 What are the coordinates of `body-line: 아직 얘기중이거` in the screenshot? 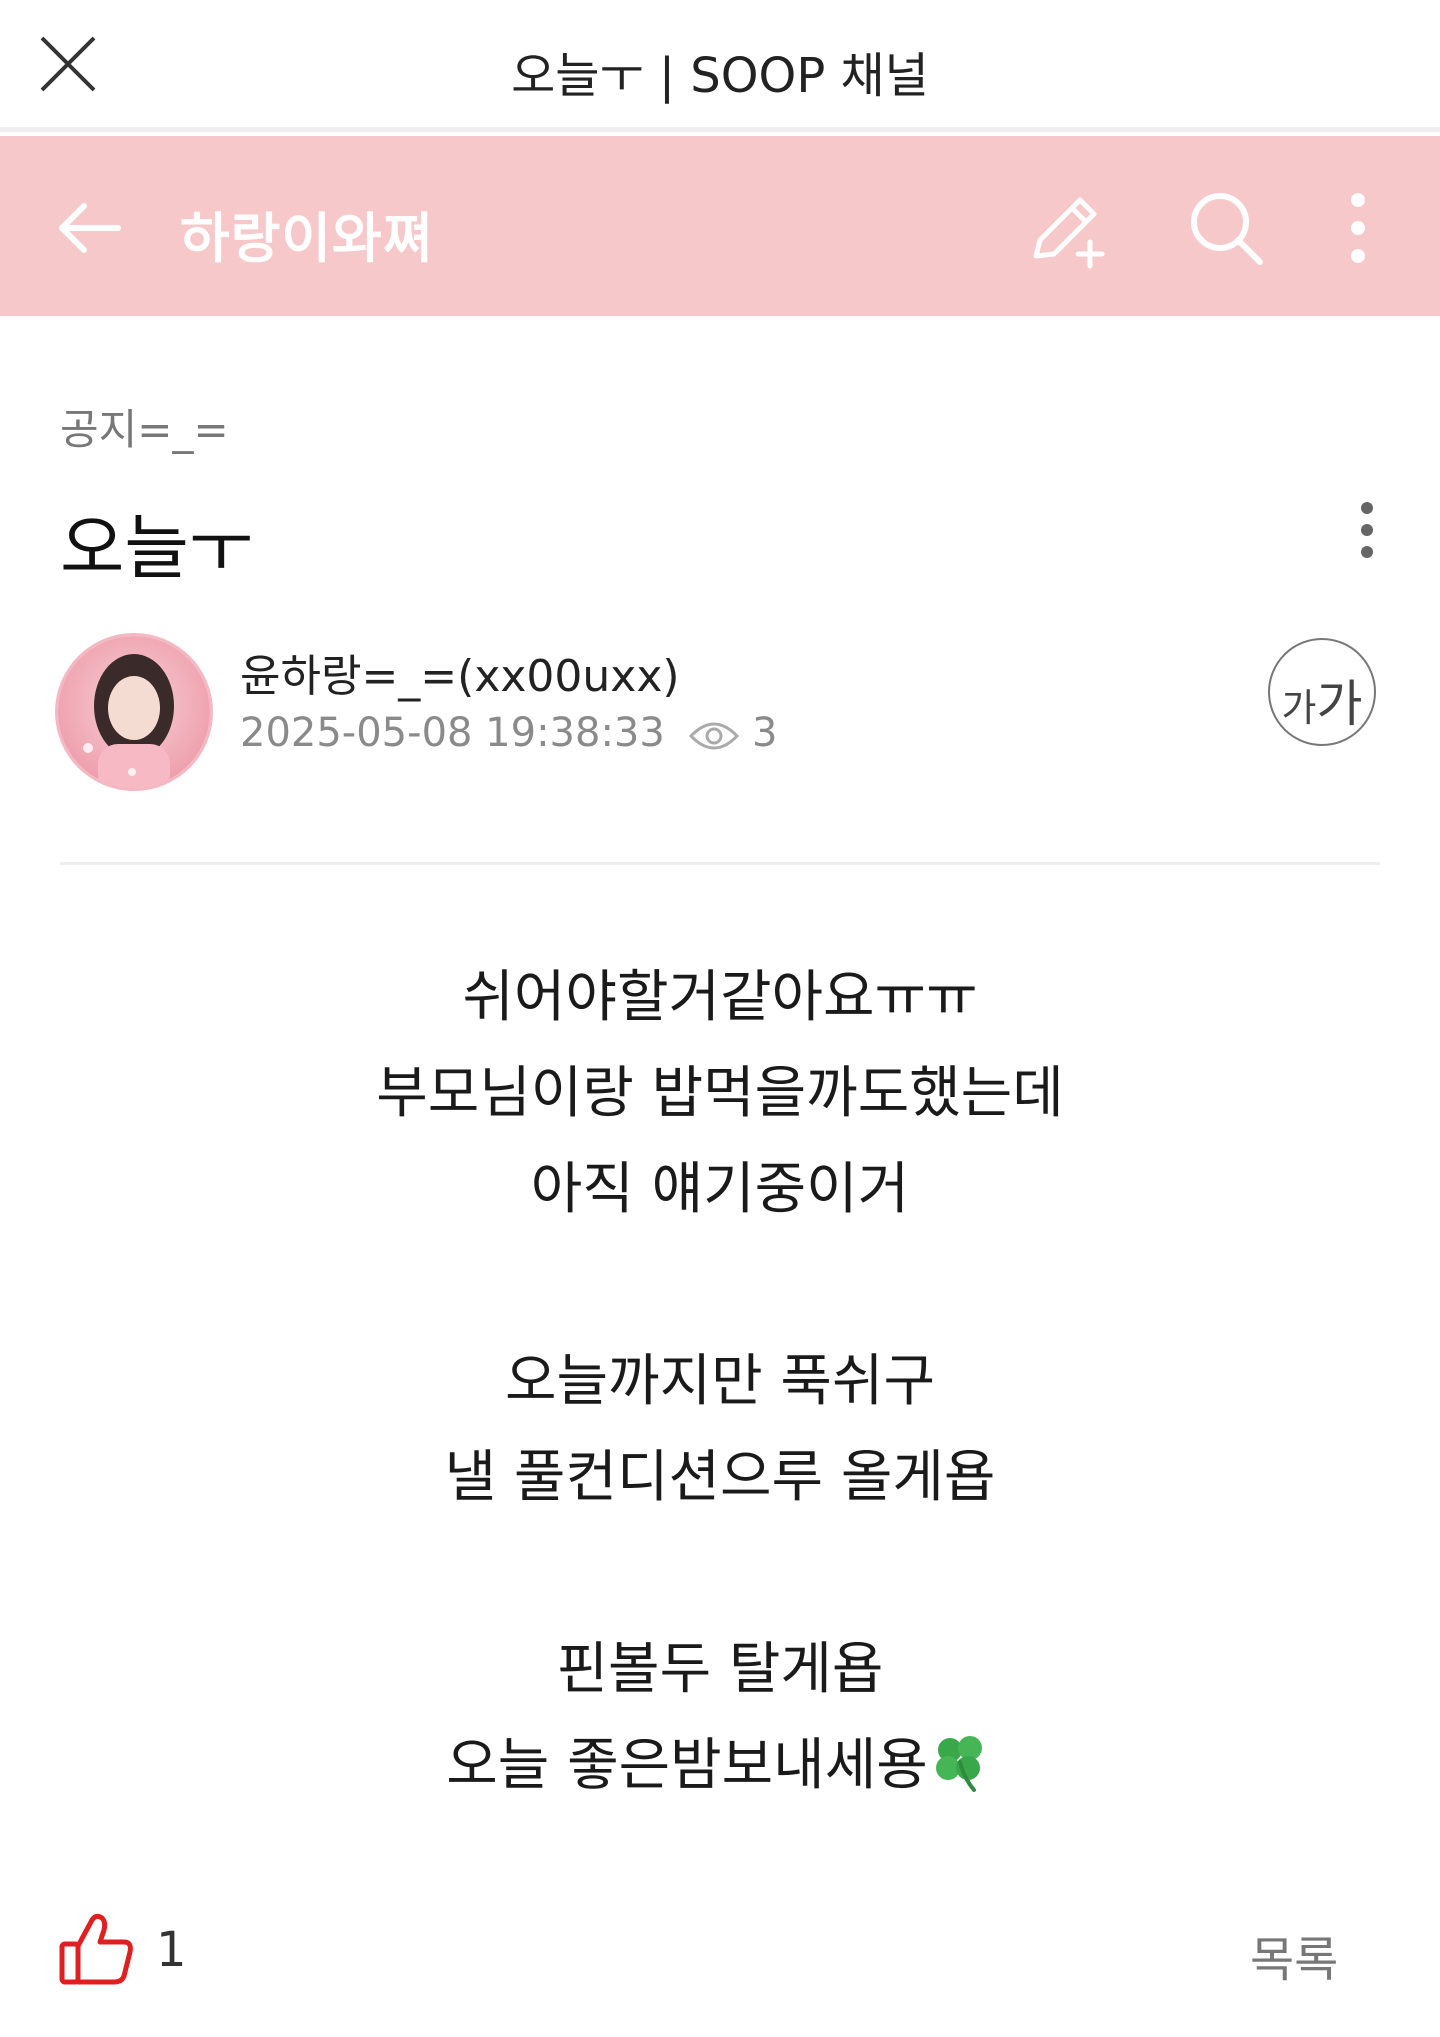 It's located at (720, 1189).